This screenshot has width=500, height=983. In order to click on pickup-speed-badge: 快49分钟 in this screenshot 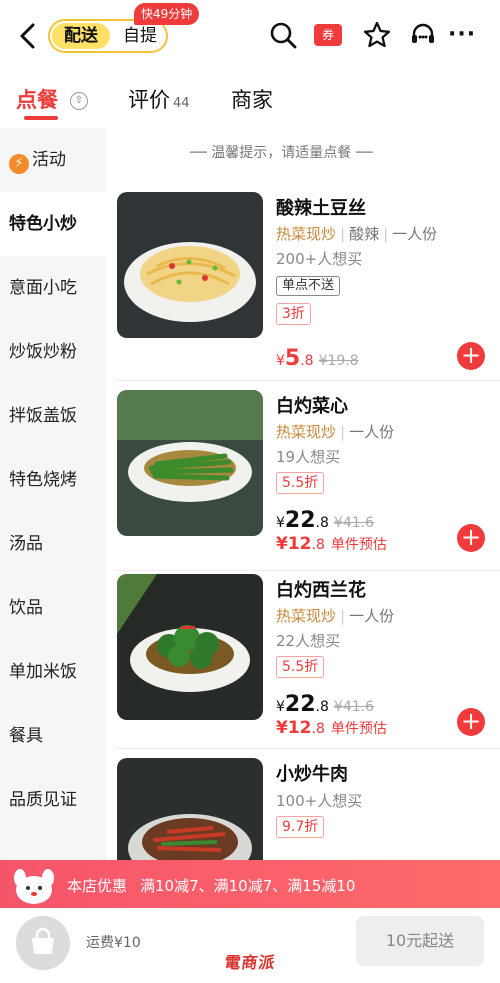, I will do `click(167, 14)`.